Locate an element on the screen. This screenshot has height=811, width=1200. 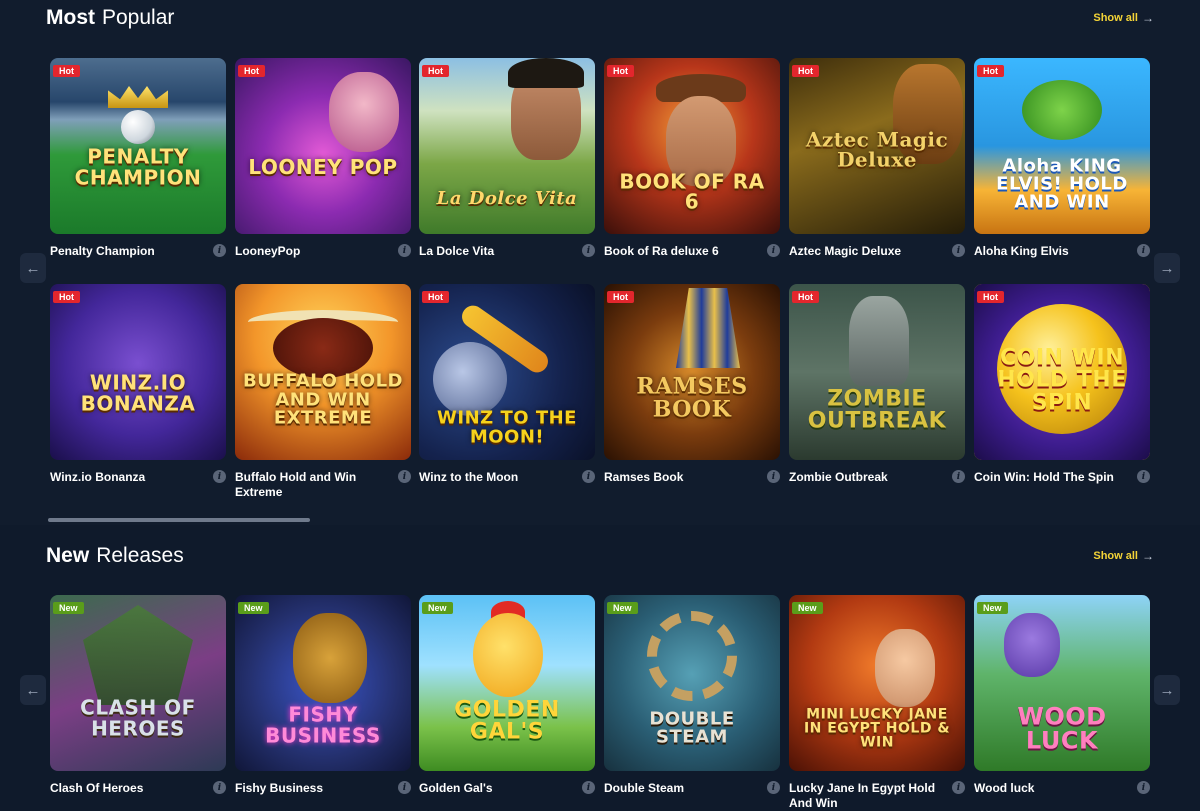
game-thumbnail: WINZ TO THE MOON! Hot is located at coordinates (507, 372).